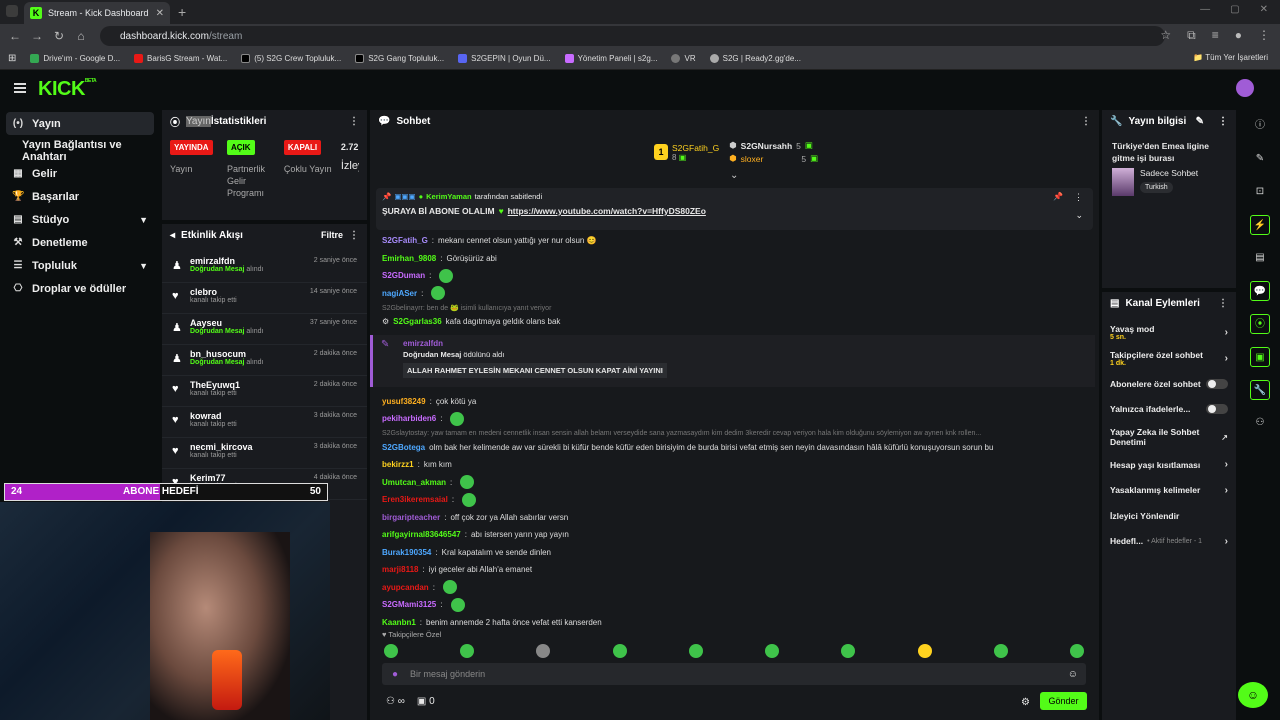 This screenshot has width=1280, height=720. I want to click on browser-tab: K Stream - Kick Dashboard ✕, so click(97, 13).